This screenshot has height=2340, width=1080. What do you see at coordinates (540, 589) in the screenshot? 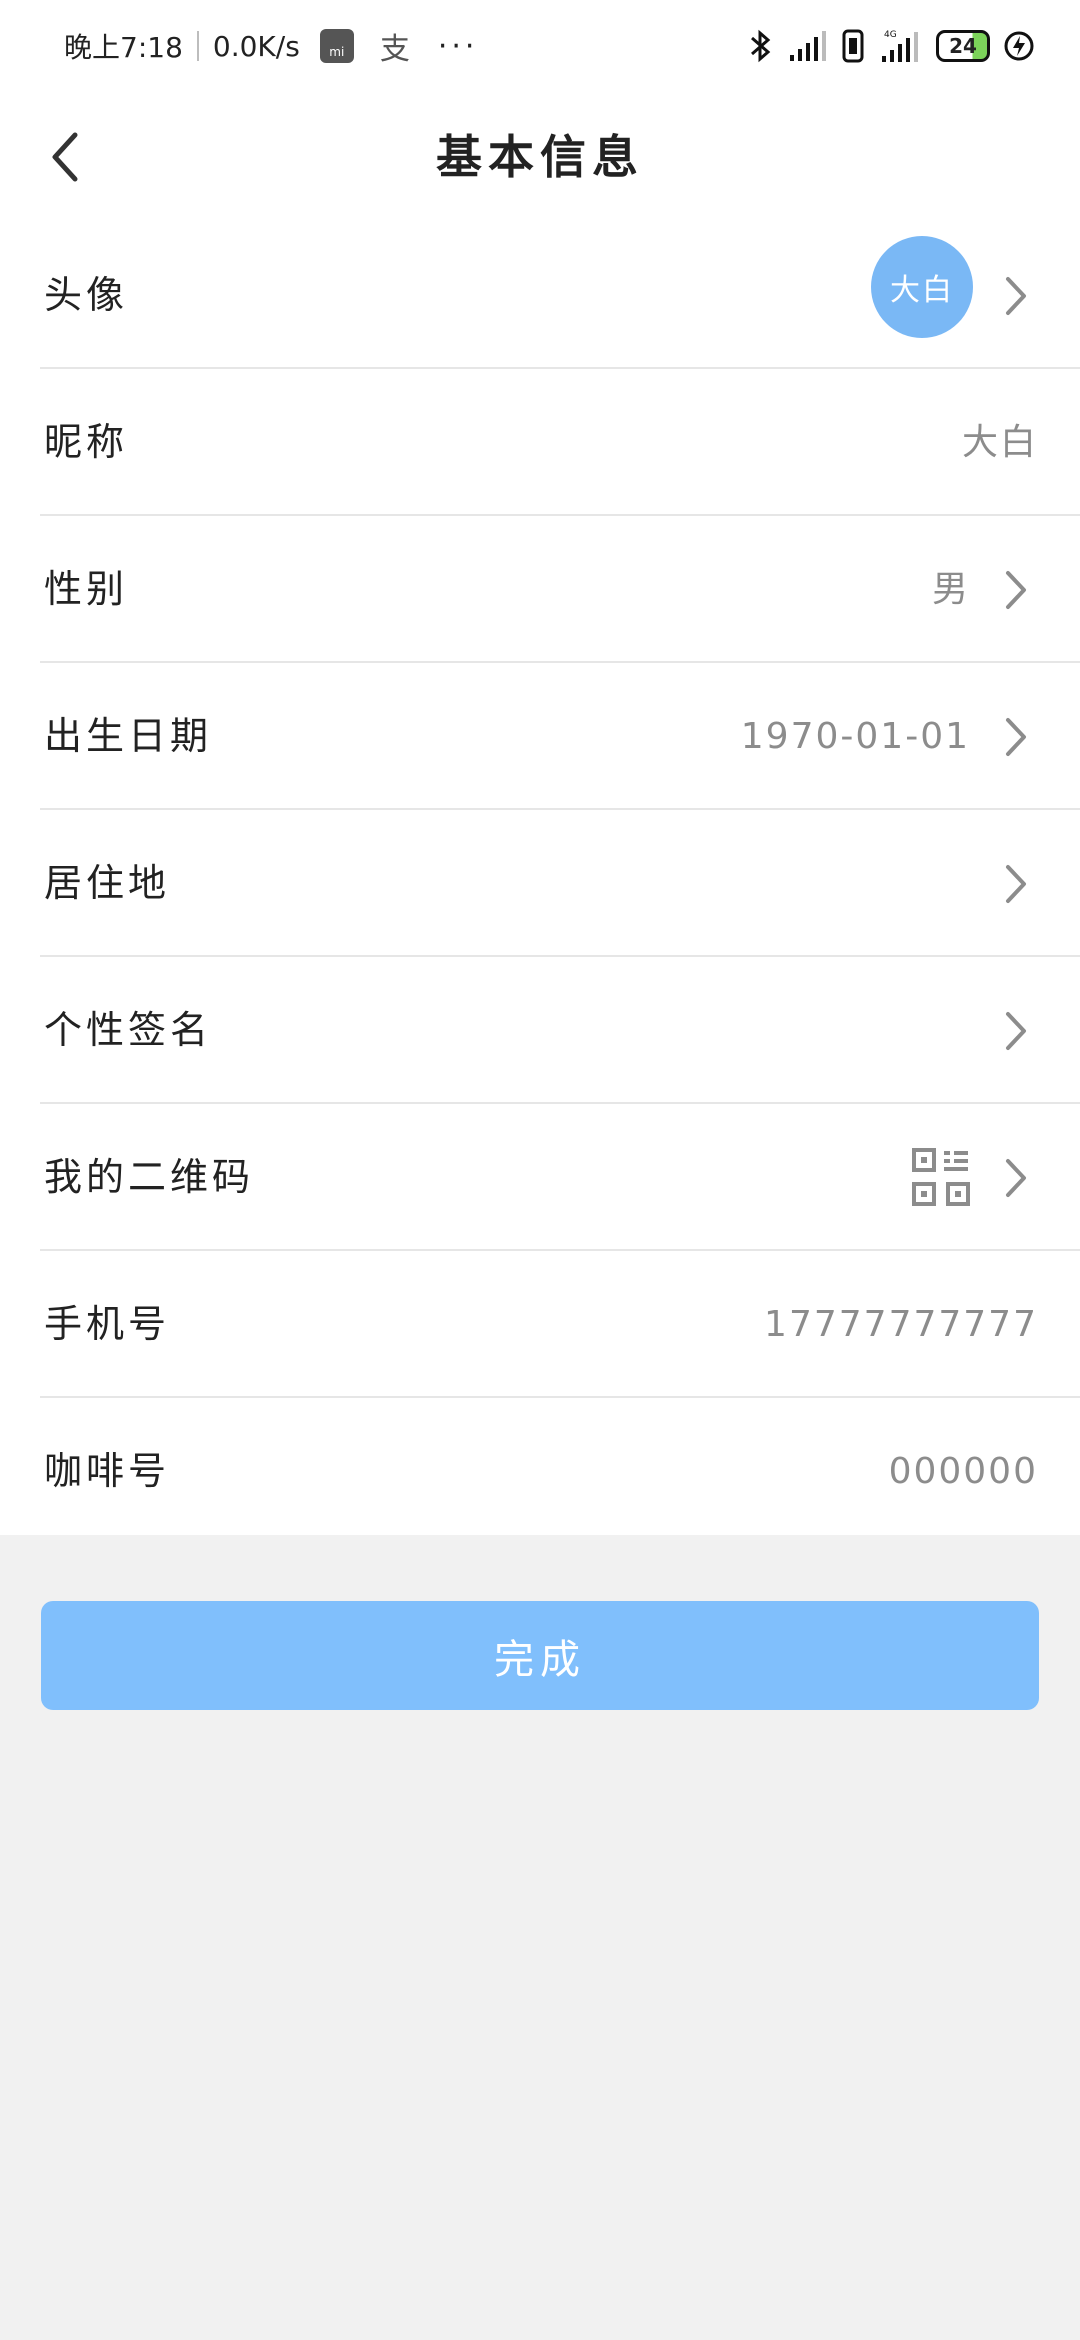
I see `row-gender: 性别 男` at bounding box center [540, 589].